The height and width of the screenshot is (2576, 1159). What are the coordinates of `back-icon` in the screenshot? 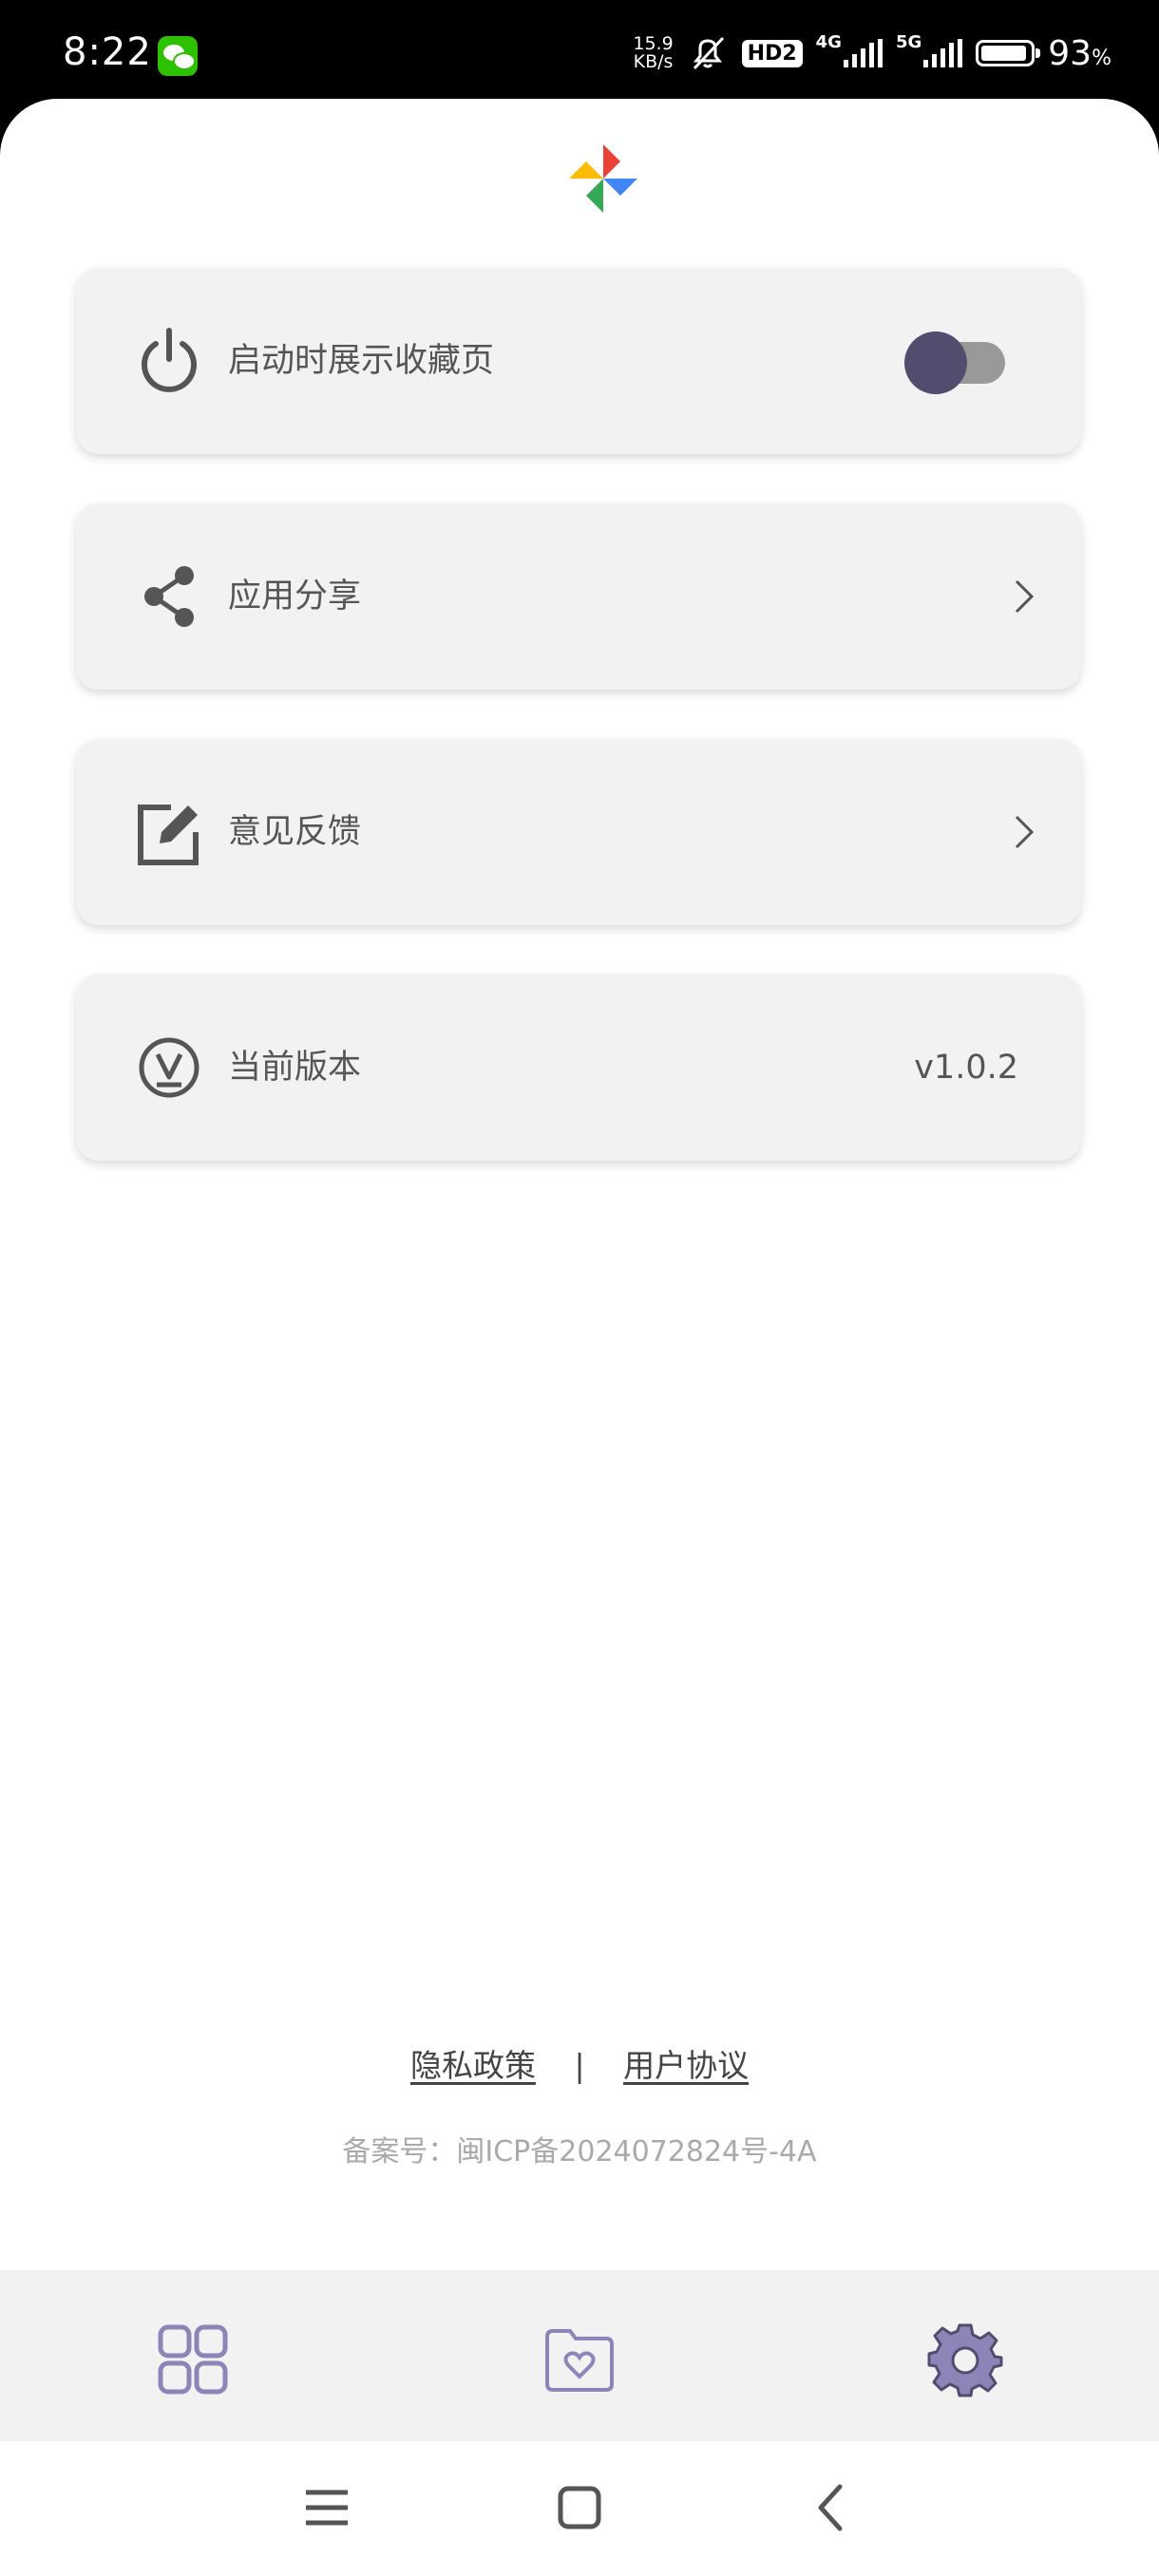 It's located at (832, 2507).